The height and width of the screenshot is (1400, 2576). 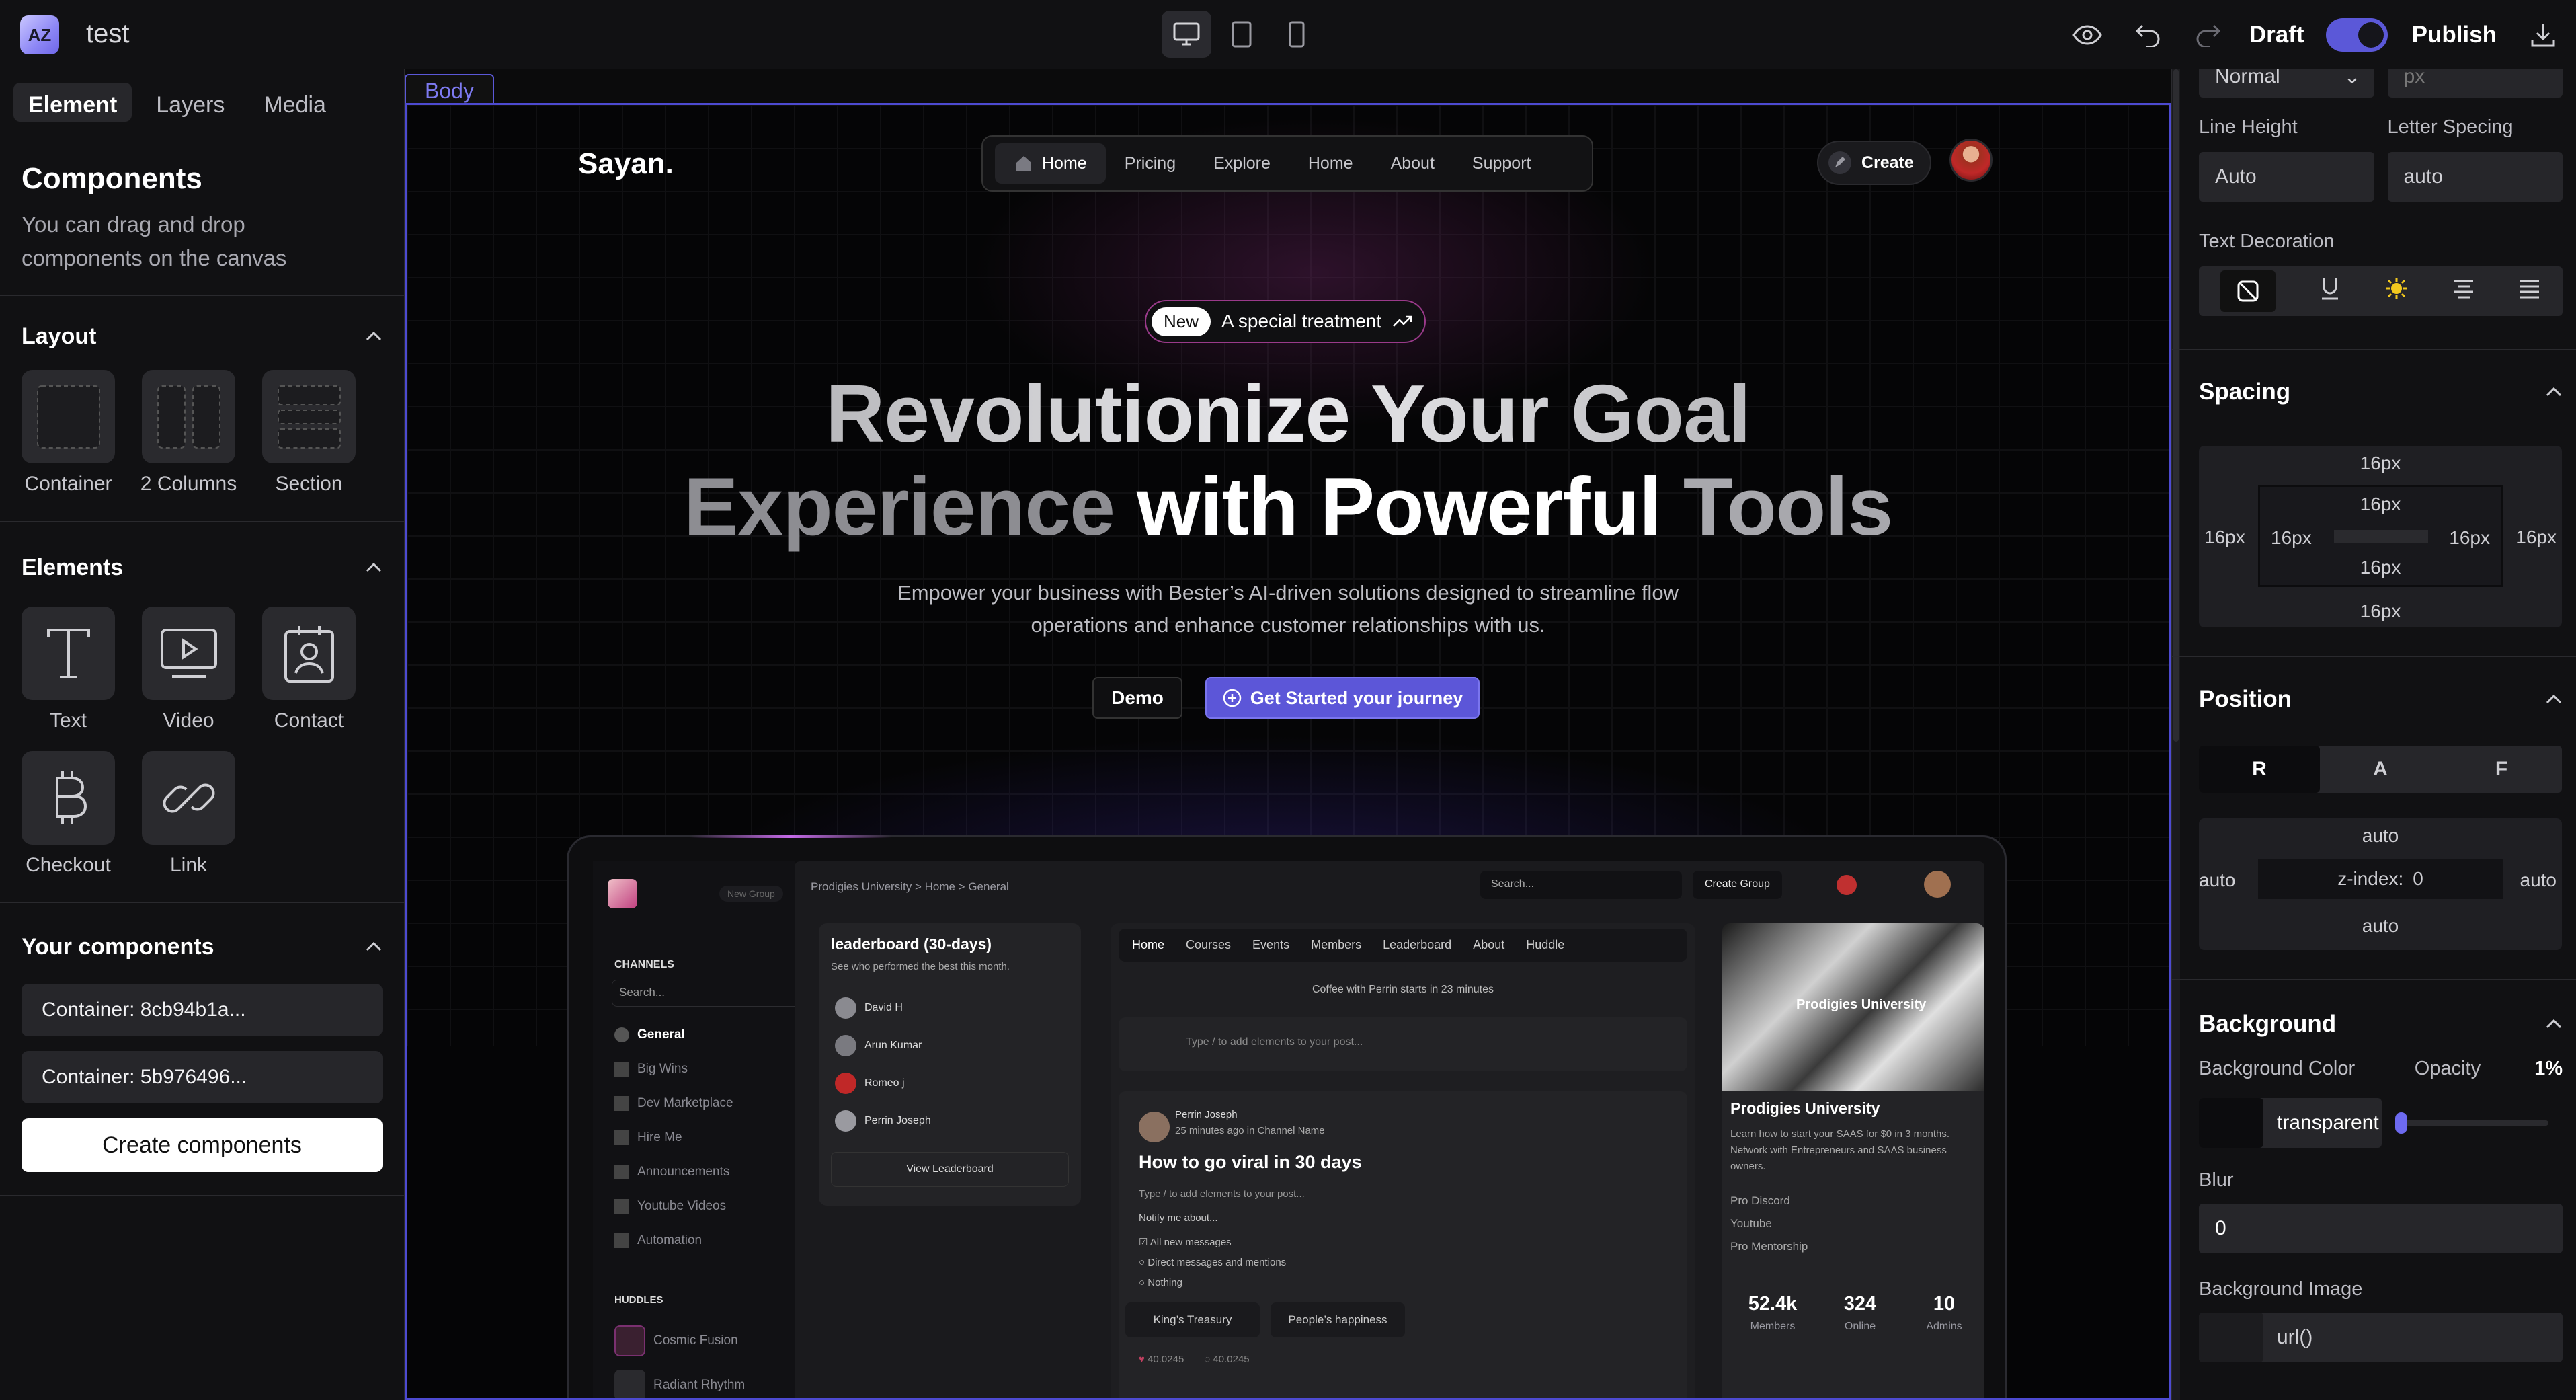 What do you see at coordinates (2501, 769) in the screenshot?
I see `position-fixed: F` at bounding box center [2501, 769].